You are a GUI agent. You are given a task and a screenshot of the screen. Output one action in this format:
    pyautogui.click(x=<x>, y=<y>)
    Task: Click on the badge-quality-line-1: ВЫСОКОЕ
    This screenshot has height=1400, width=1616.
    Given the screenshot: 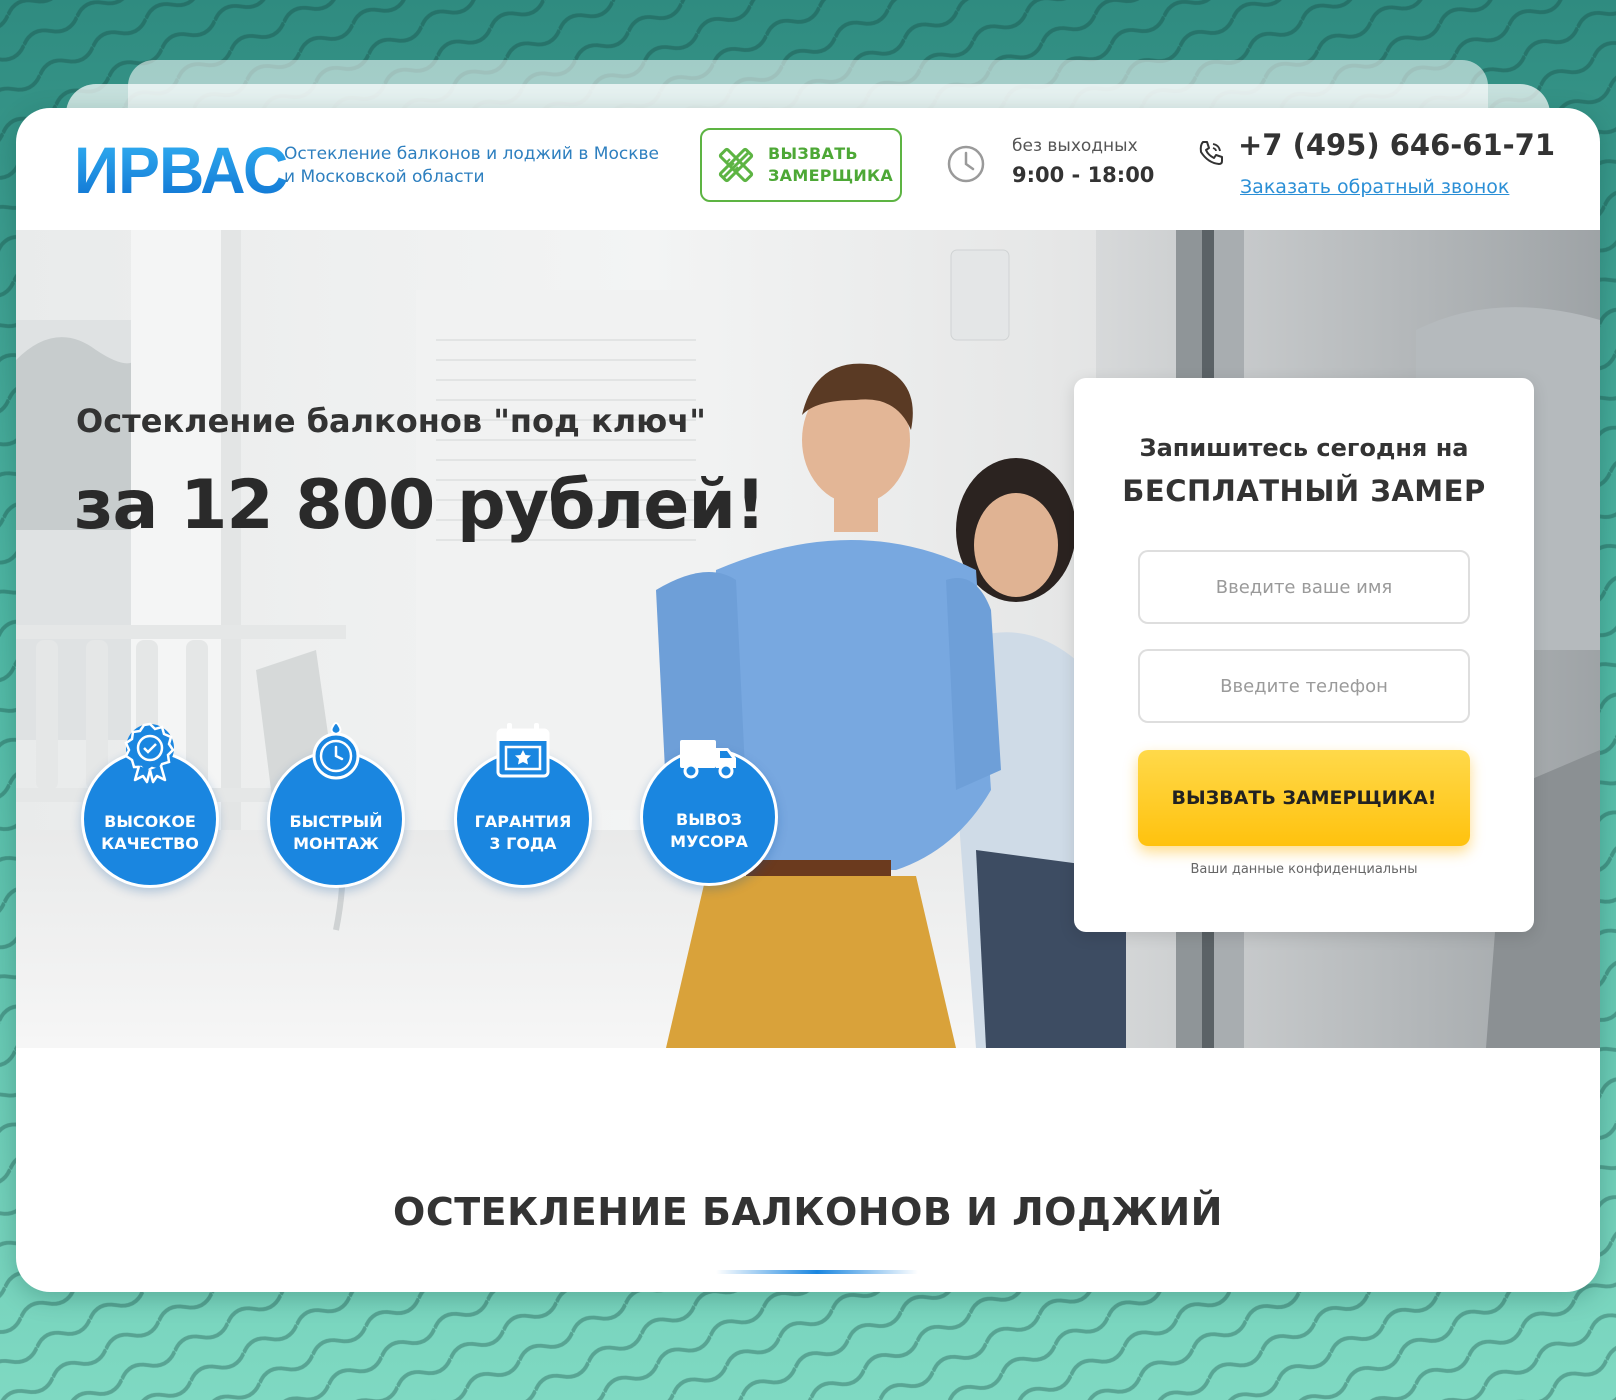 What is the action you would take?
    pyautogui.click(x=150, y=821)
    